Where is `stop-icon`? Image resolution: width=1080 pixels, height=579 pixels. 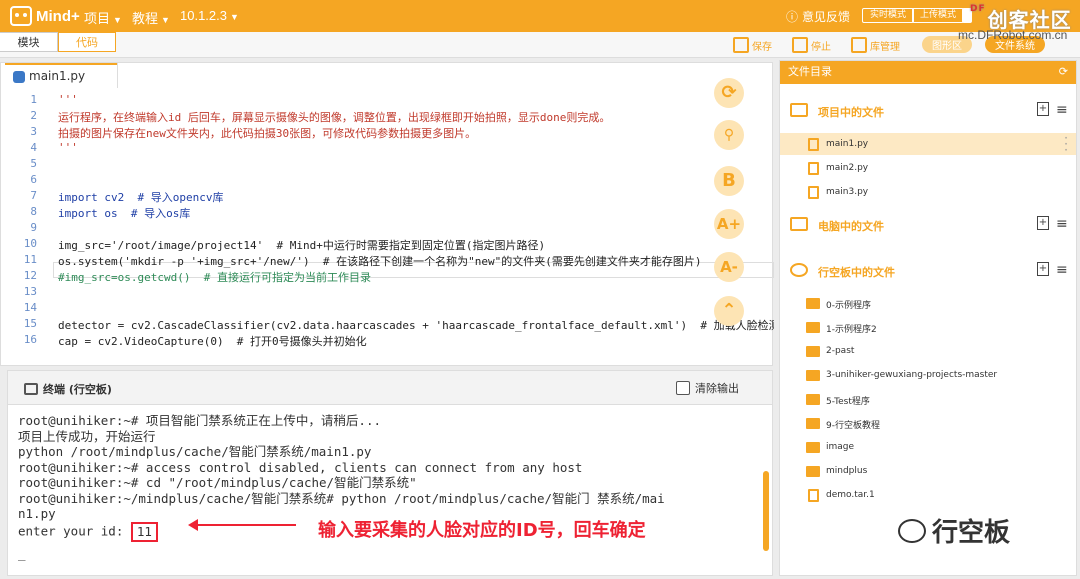
stop-icon is located at coordinates (800, 45).